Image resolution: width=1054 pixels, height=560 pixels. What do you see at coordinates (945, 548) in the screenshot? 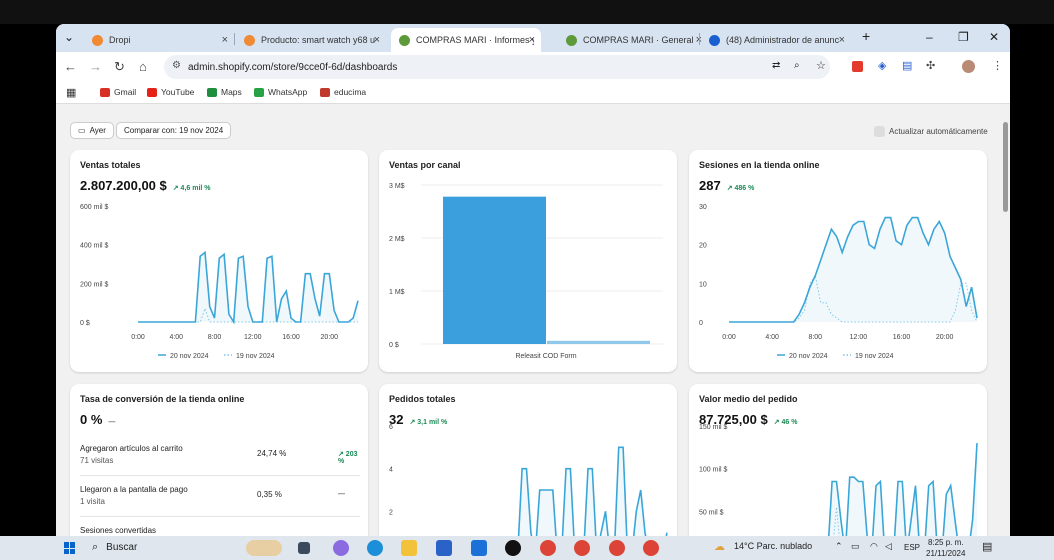
I see `clock: 8:25 p. m. 21/11/2024` at bounding box center [945, 548].